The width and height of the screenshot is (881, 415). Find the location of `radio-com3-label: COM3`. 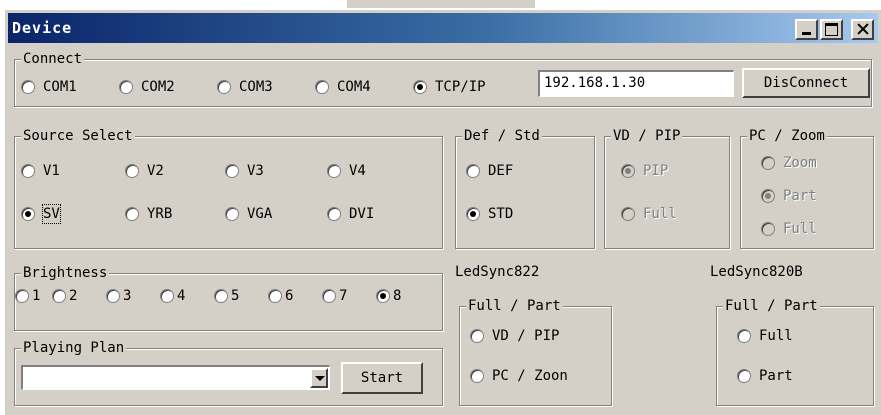

radio-com3-label: COM3 is located at coordinates (256, 87).